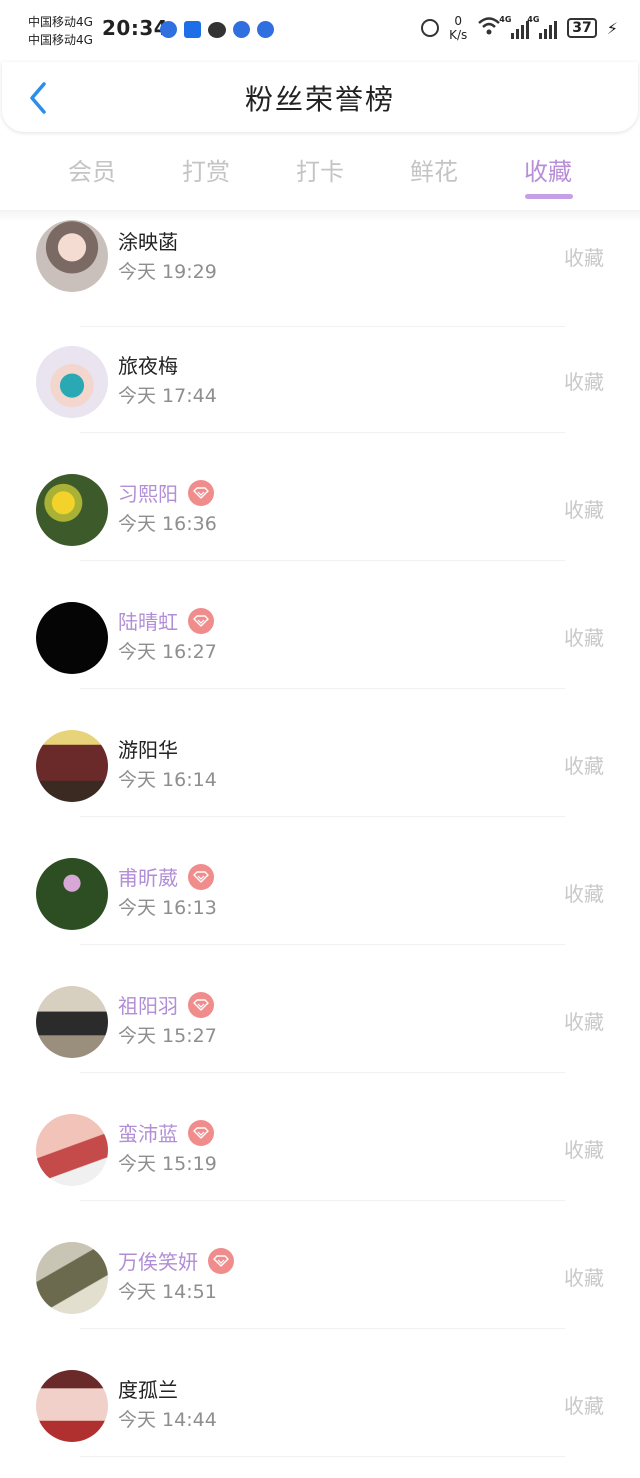  What do you see at coordinates (320, 646) in the screenshot?
I see `fan-list-item: 陆晴虹今天 16:27 收藏` at bounding box center [320, 646].